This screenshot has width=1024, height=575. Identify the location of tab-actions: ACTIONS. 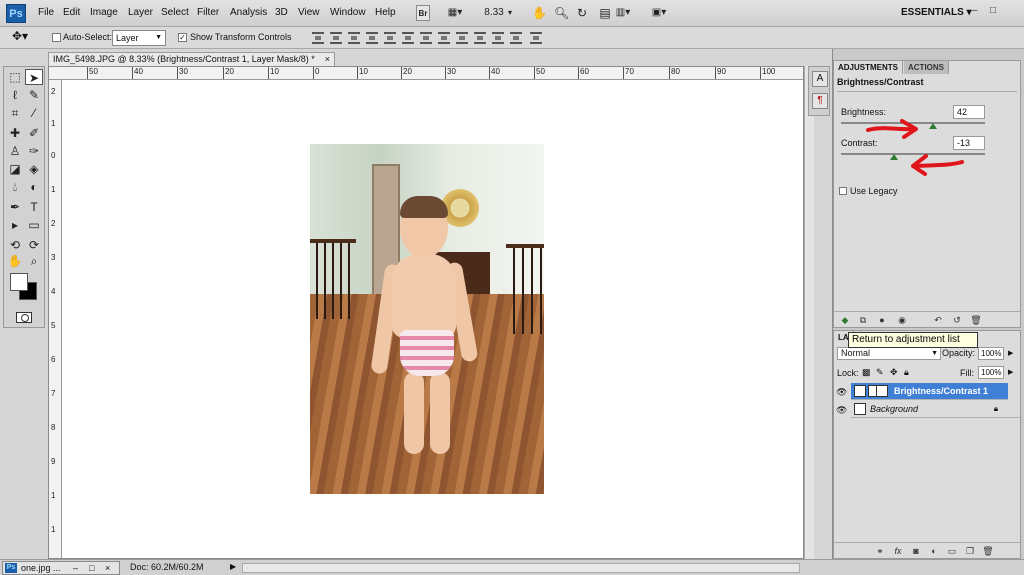
(926, 67).